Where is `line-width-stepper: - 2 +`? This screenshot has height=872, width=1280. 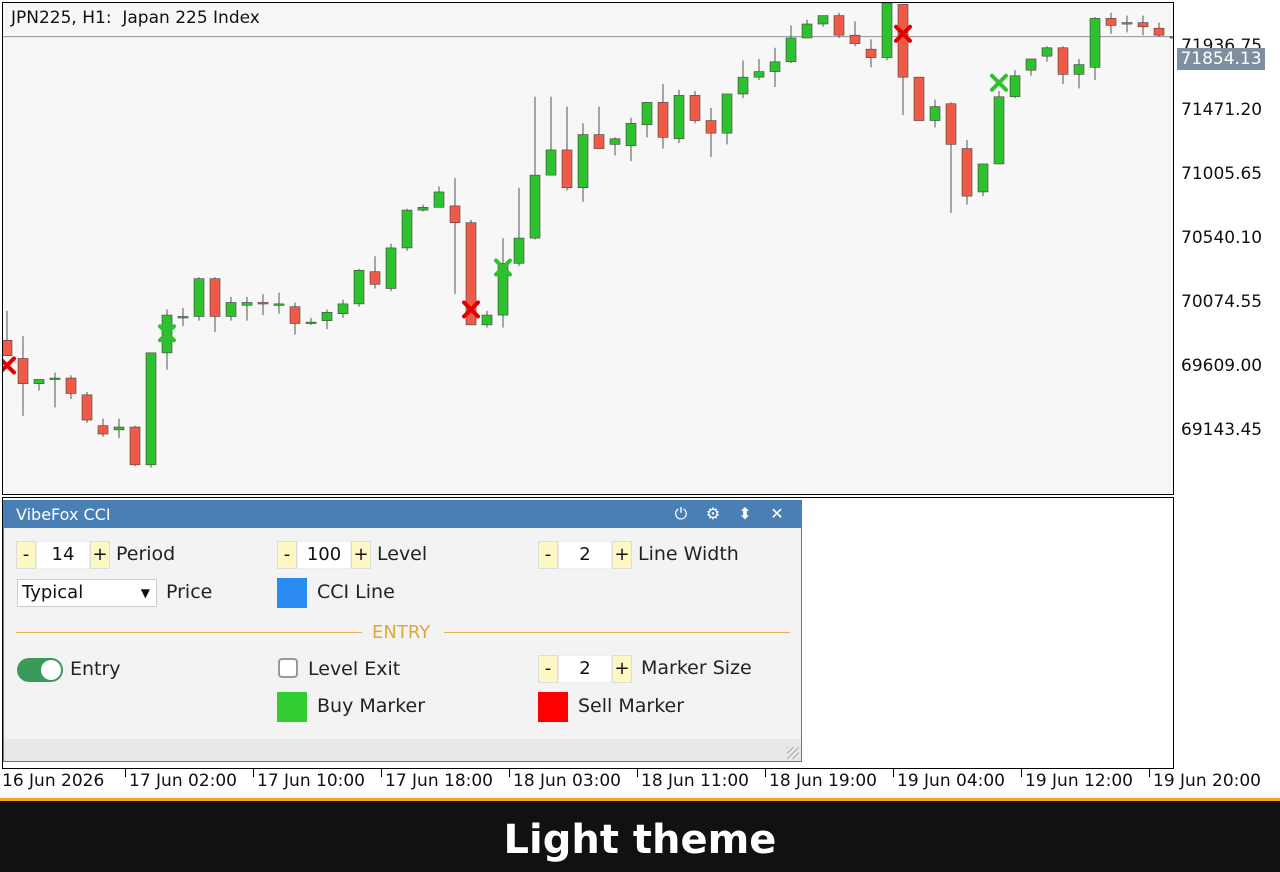 line-width-stepper: - 2 + is located at coordinates (585, 555).